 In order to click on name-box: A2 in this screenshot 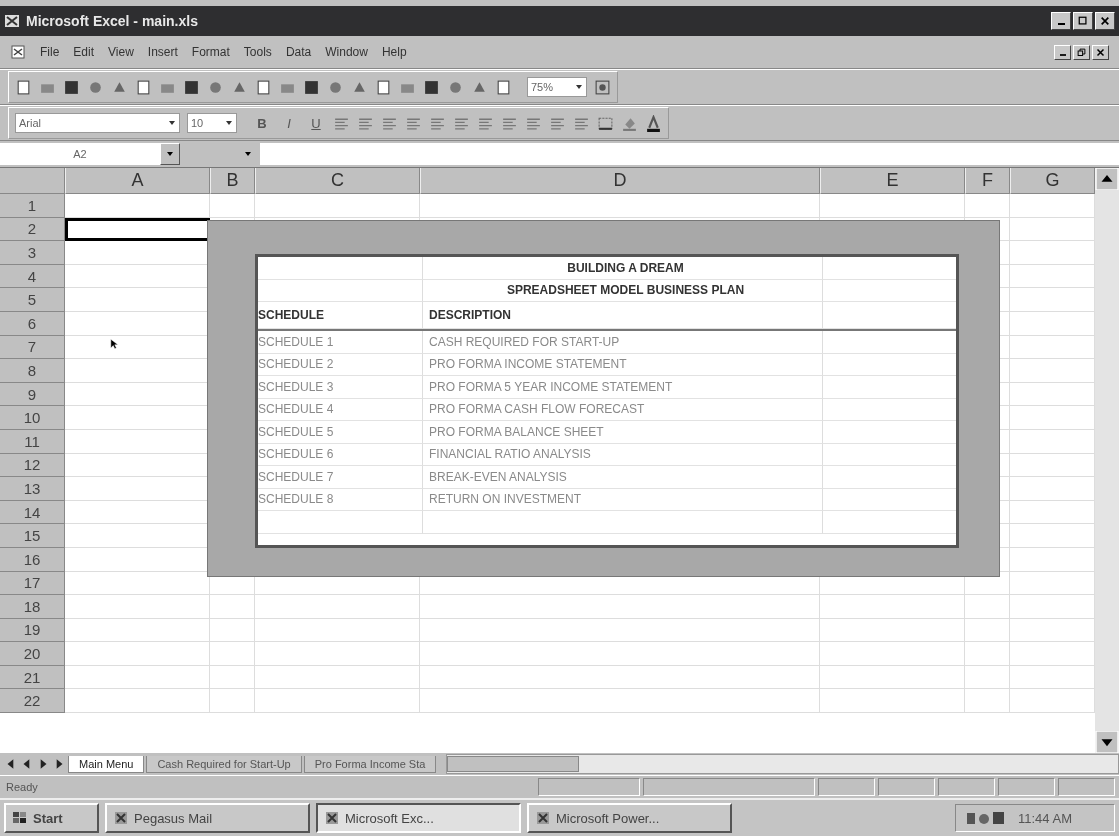, I will do `click(80, 154)`.